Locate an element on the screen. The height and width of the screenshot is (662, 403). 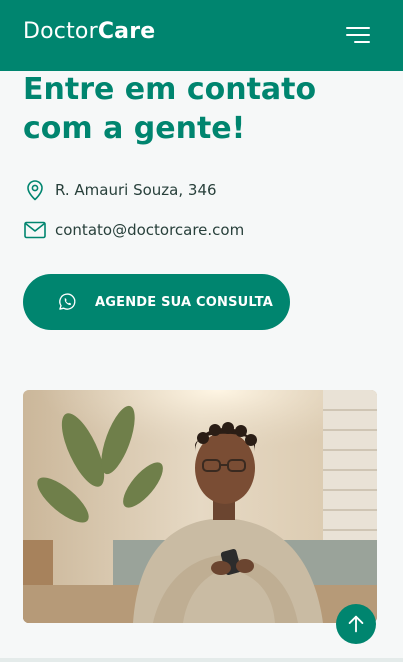
logo: DoctorCare is located at coordinates (89, 31).